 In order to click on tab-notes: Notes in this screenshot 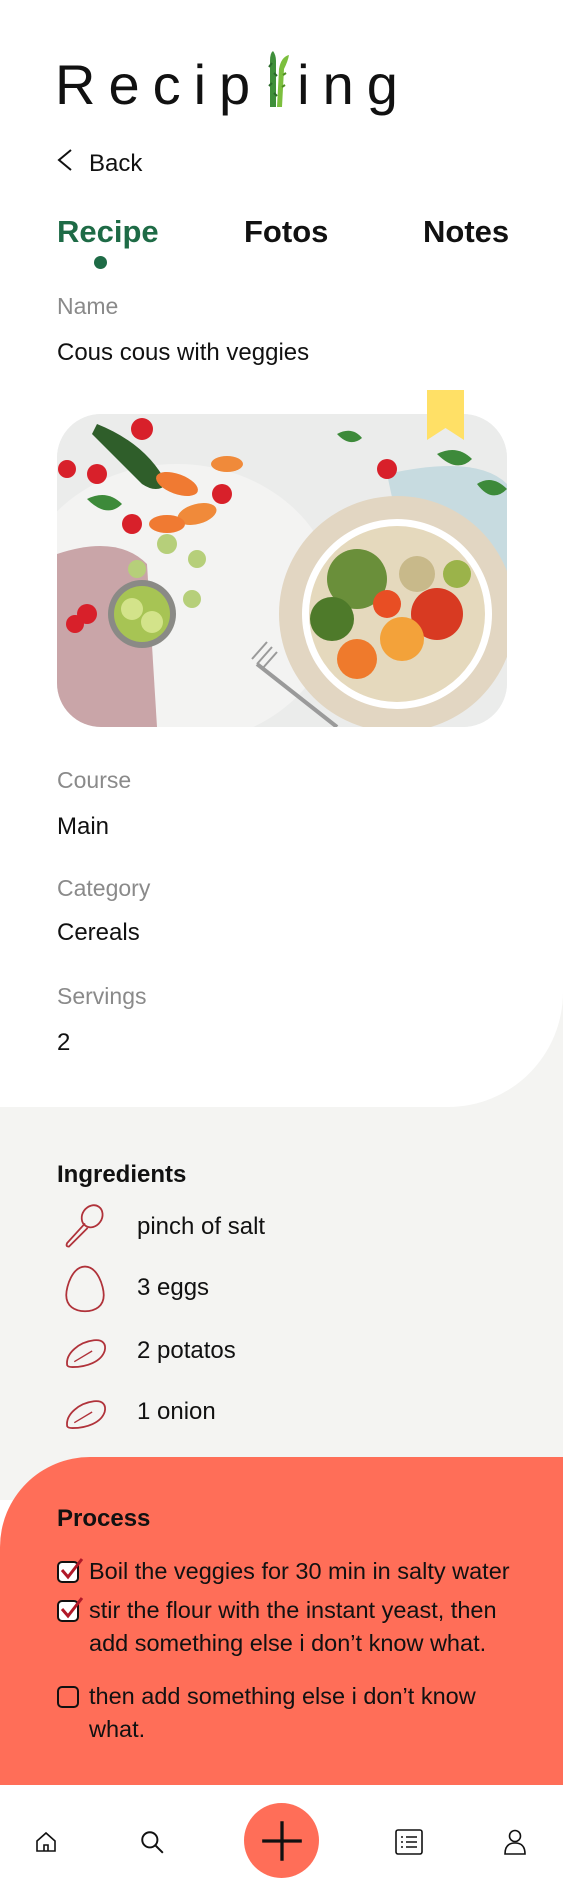, I will do `click(466, 232)`.